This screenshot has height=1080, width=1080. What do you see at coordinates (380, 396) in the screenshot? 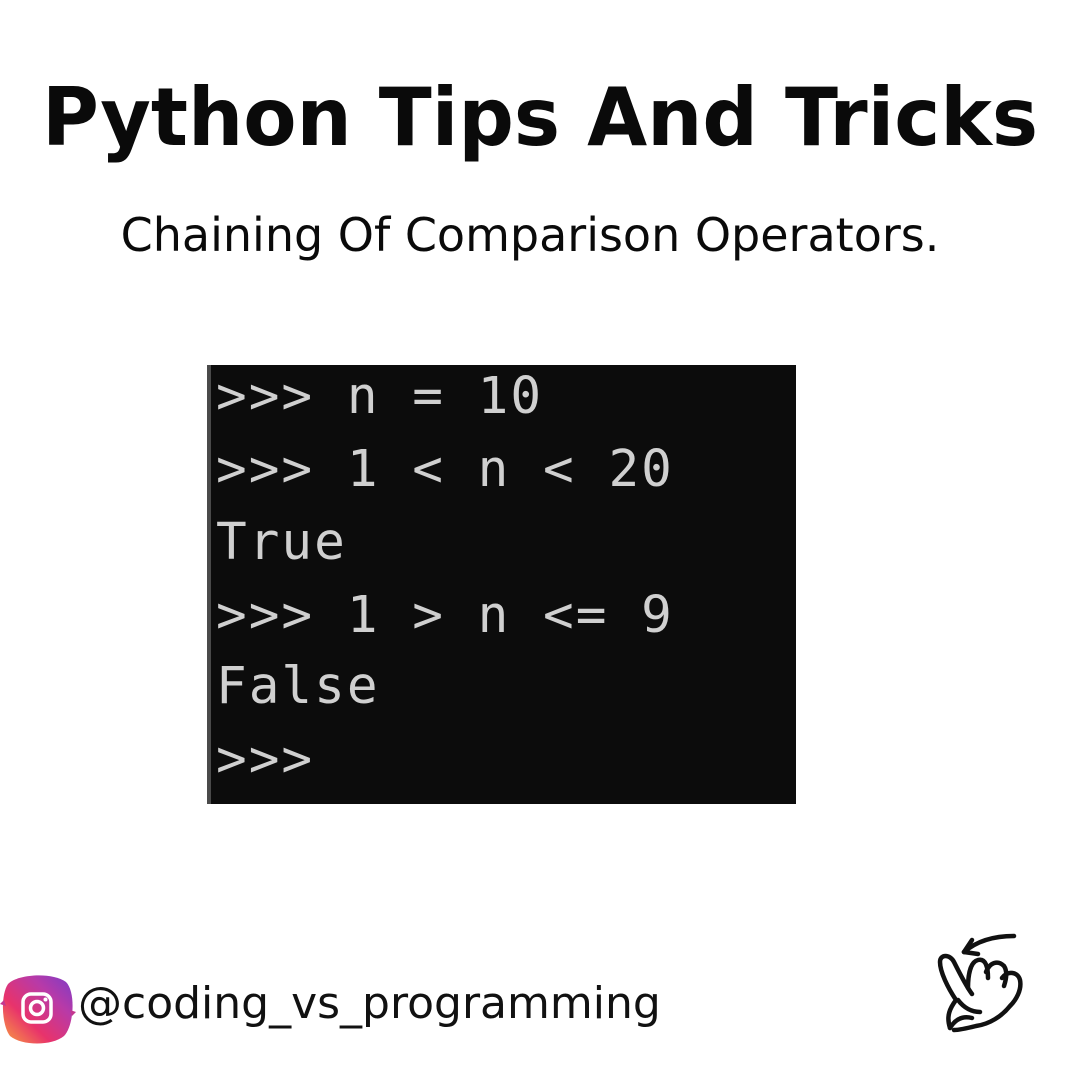
I see `terminal-line: >>> n = 10` at bounding box center [380, 396].